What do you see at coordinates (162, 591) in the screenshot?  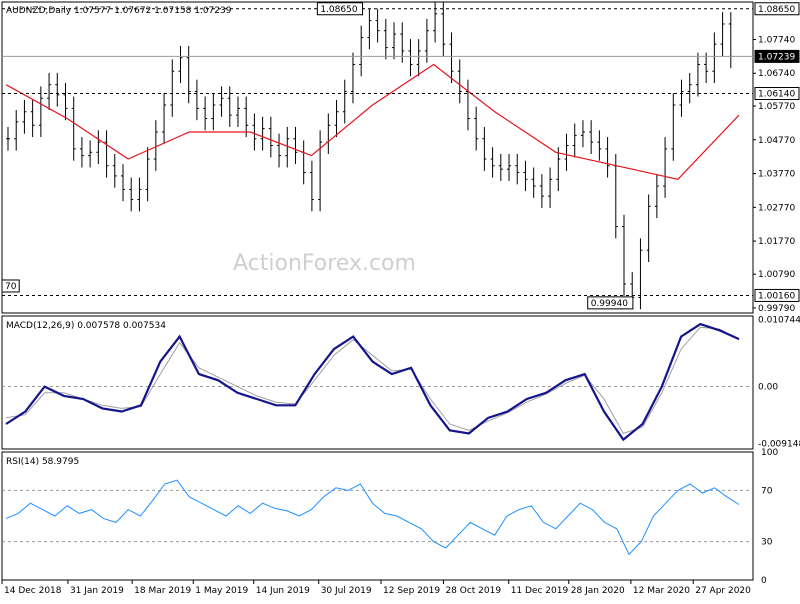 I see `x-axis-label: 18 Mar 2019` at bounding box center [162, 591].